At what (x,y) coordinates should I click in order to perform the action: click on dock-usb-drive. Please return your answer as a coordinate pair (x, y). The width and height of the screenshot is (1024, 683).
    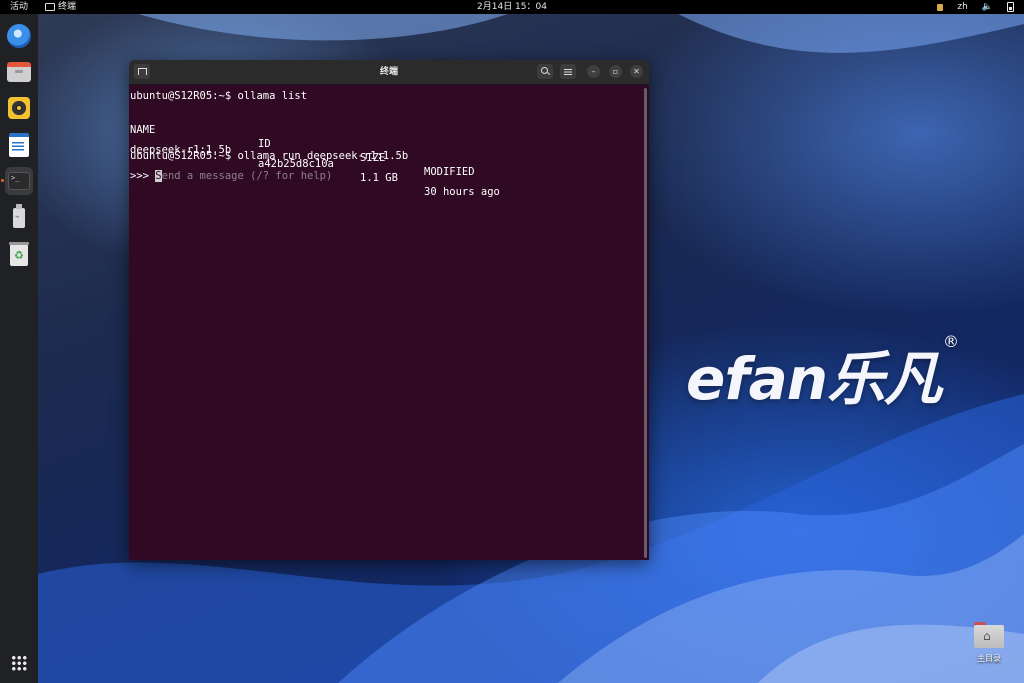
    Looking at the image, I should click on (19, 218).